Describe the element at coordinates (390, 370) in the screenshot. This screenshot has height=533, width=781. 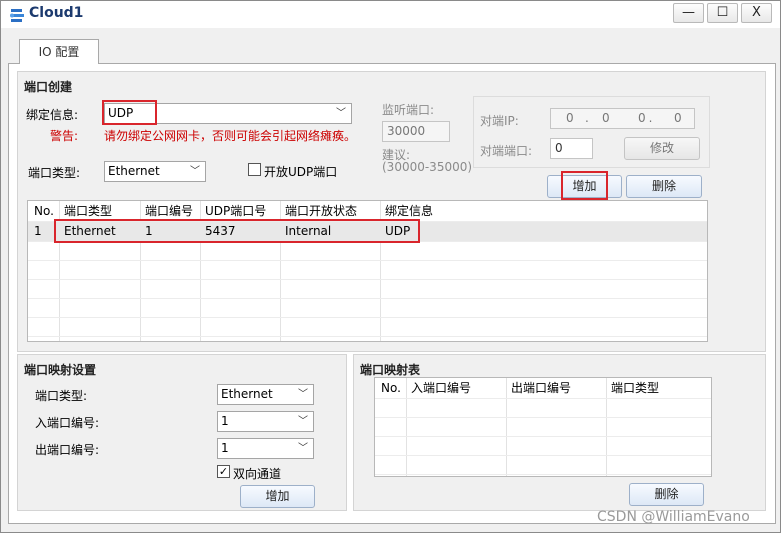
I see `port-map-table-title: 端口映射表` at that location.